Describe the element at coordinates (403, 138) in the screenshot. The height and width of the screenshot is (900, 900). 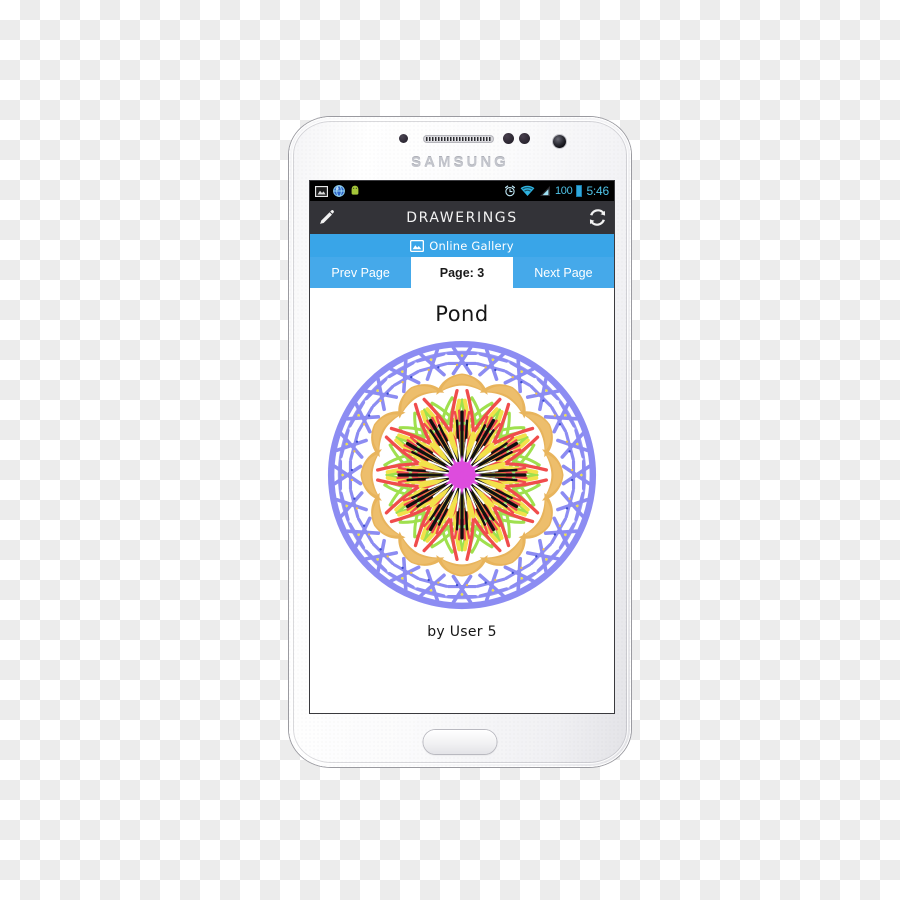
I see `proximity-sensor-icon` at that location.